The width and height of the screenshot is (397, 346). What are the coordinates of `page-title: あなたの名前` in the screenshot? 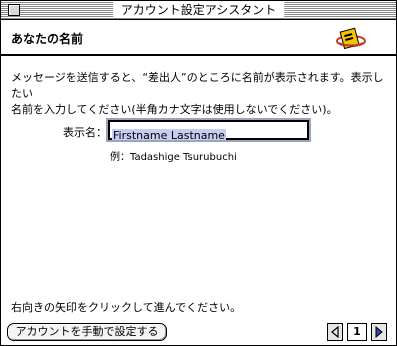 It's located at (47, 39).